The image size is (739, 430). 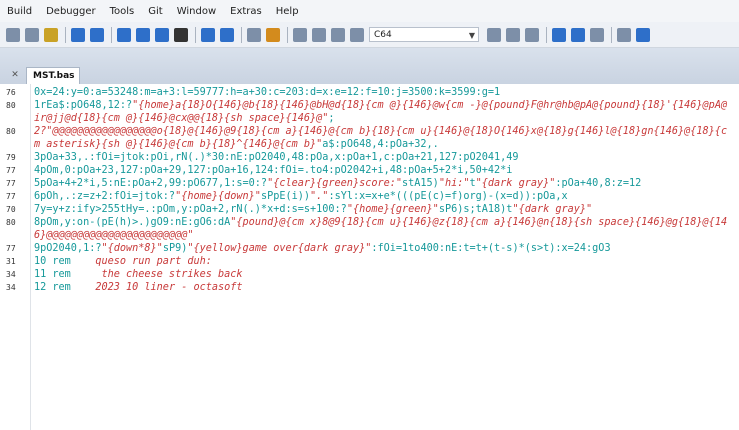 What do you see at coordinates (53, 75) in the screenshot?
I see `tab-file: MST.bas` at bounding box center [53, 75].